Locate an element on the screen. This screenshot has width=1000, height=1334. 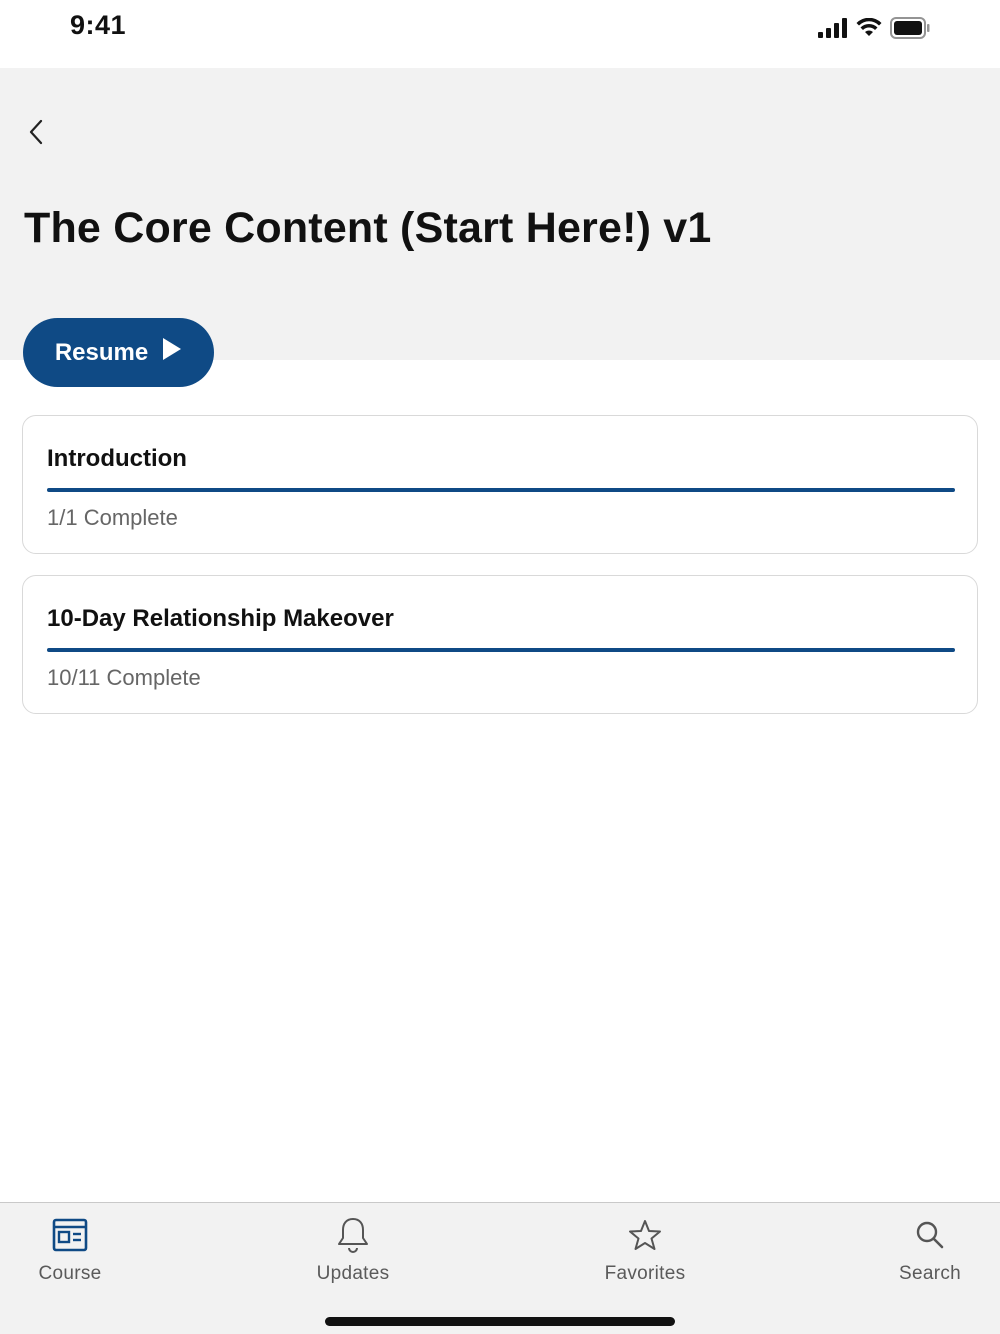
home-indicator is located at coordinates (500, 1321).